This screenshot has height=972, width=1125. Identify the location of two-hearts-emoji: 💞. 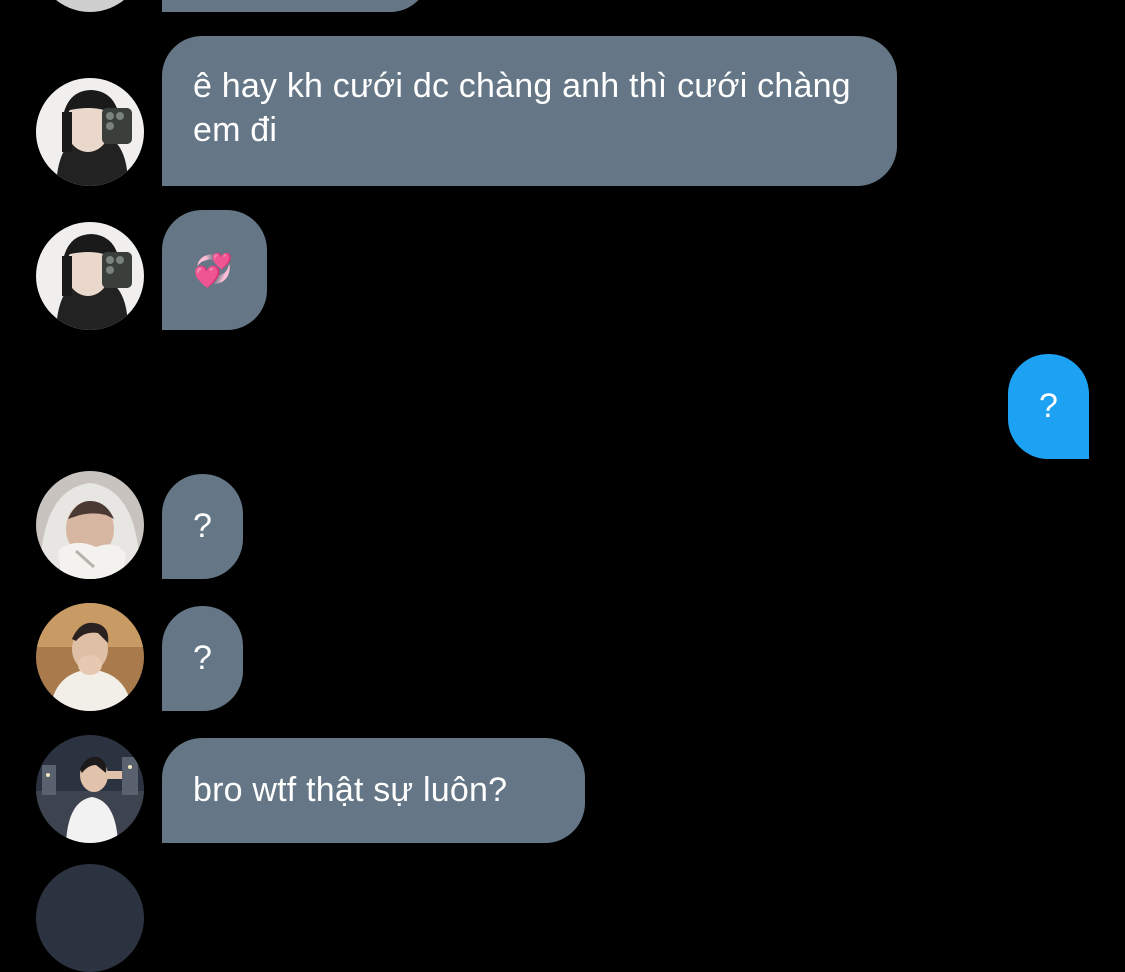
(213, 270).